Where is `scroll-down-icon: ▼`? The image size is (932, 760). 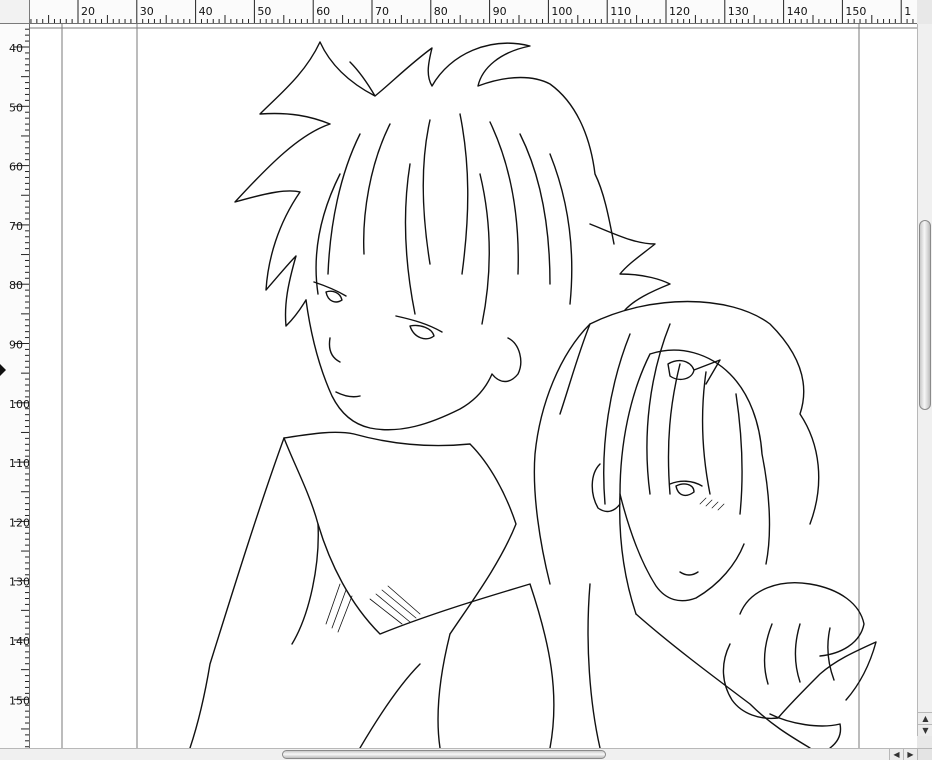
scroll-down-icon: ▼ is located at coordinates (925, 730).